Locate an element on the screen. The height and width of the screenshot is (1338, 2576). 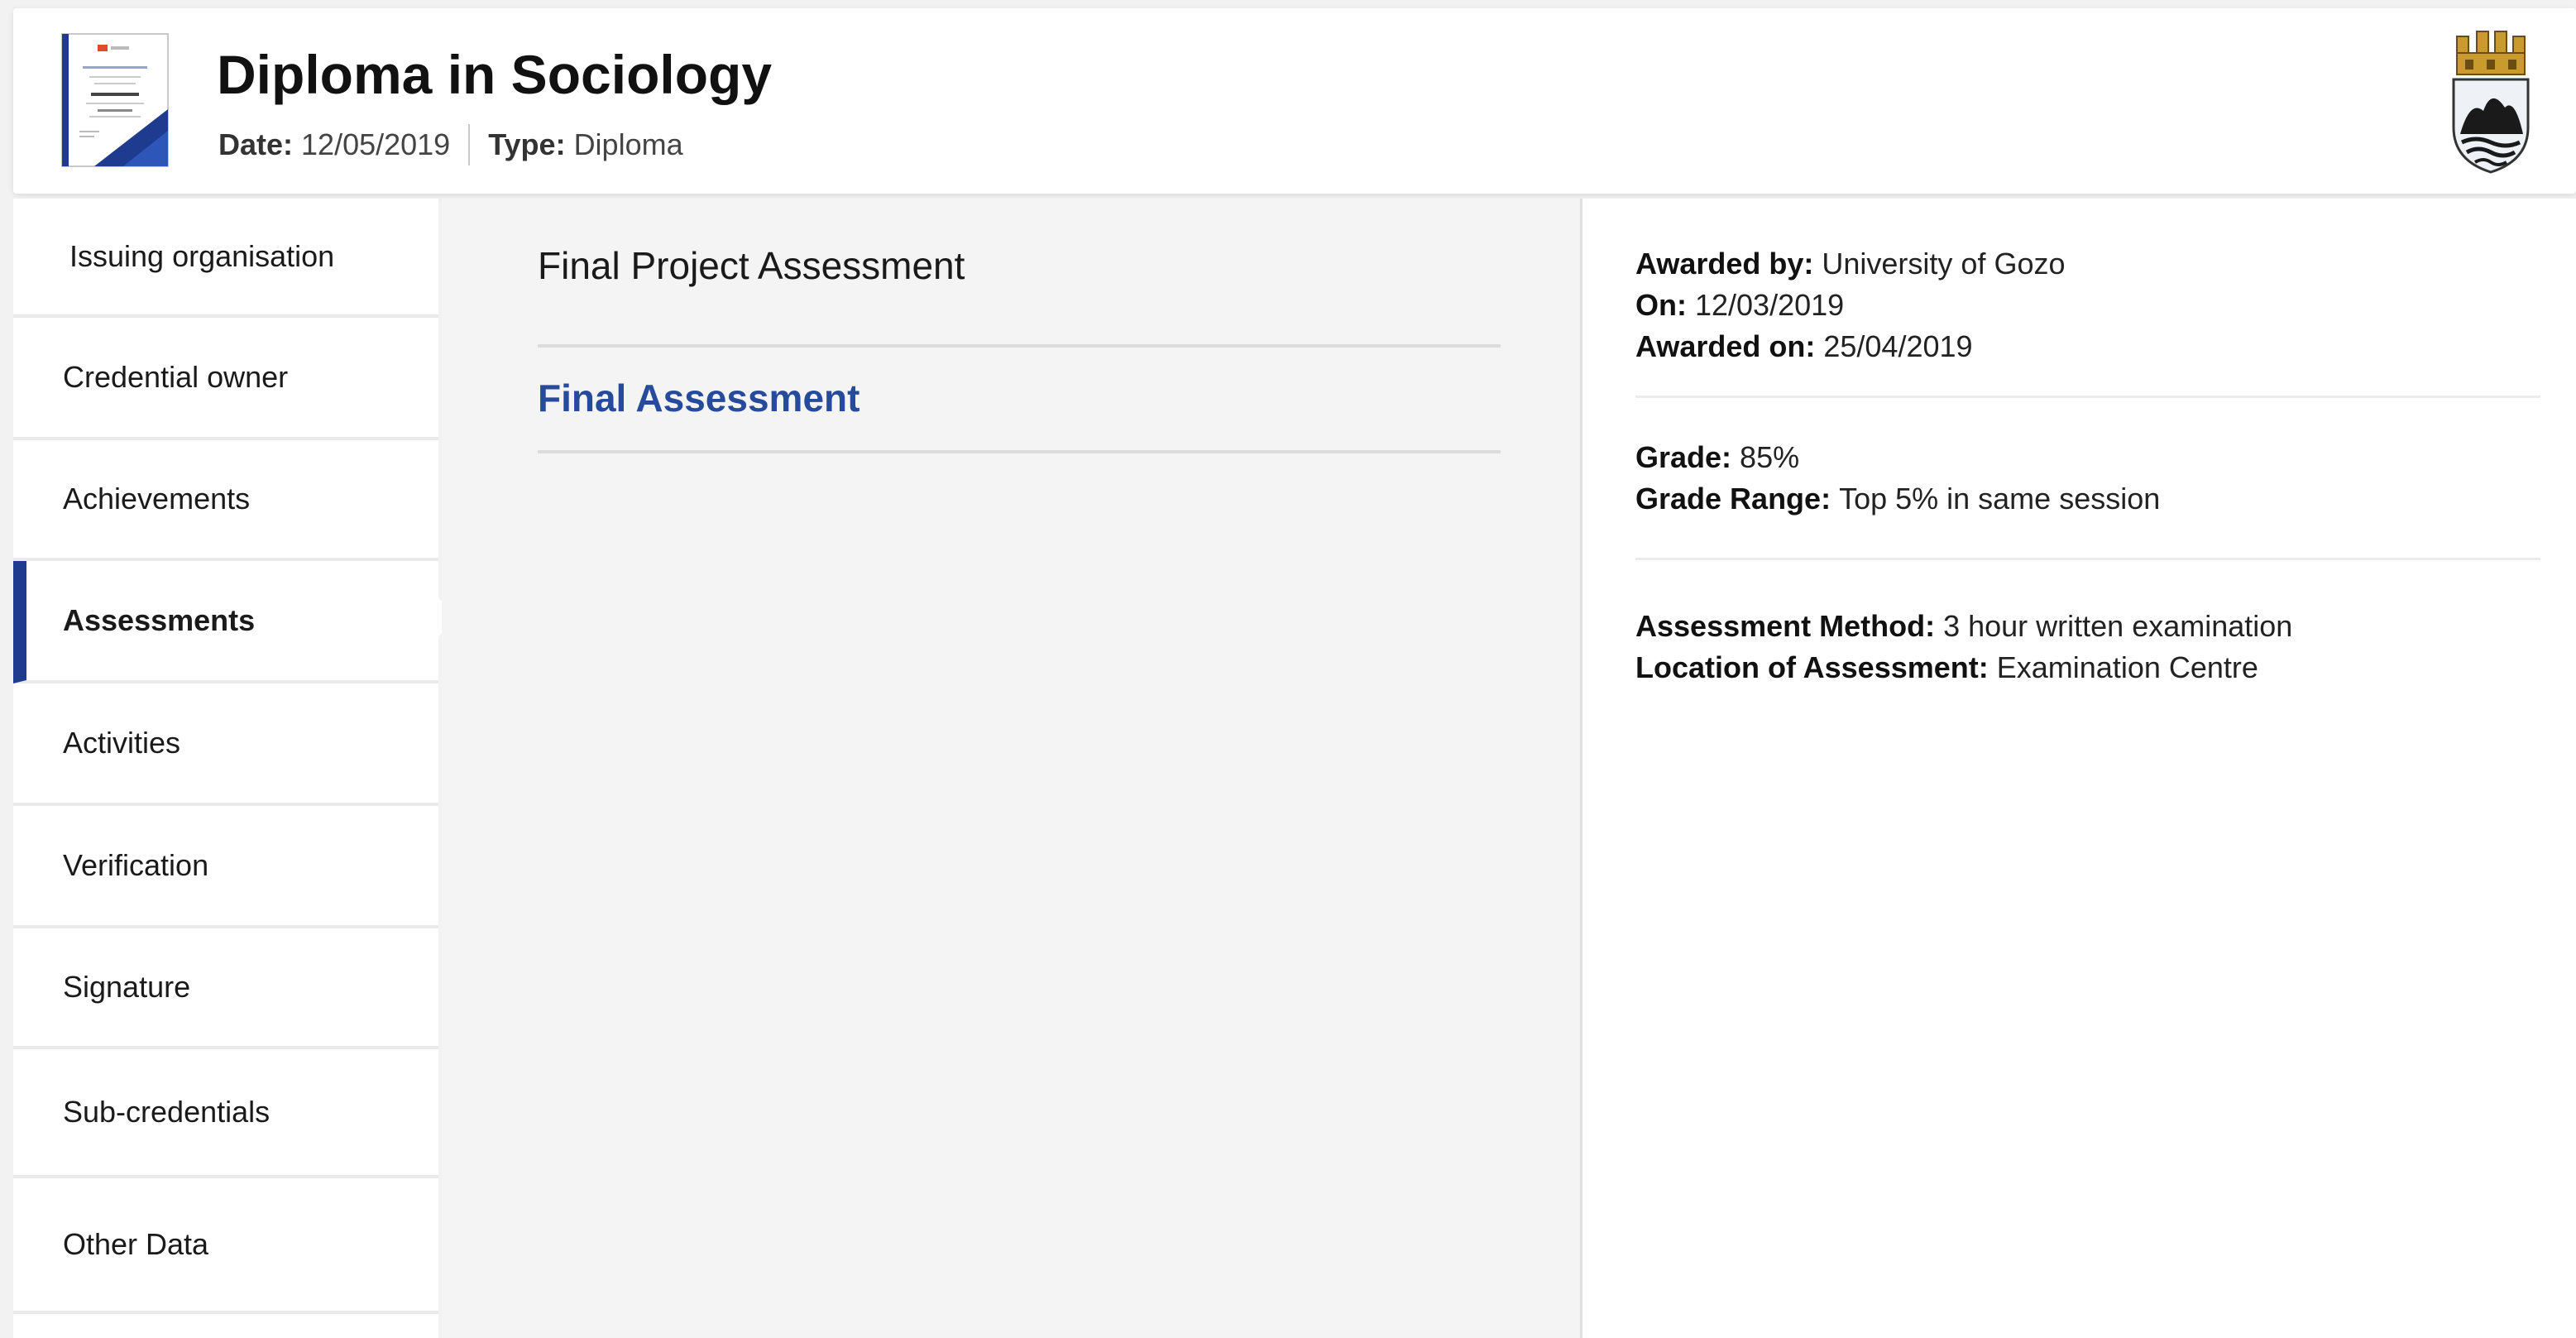
type-label: Type: is located at coordinates (527, 144).